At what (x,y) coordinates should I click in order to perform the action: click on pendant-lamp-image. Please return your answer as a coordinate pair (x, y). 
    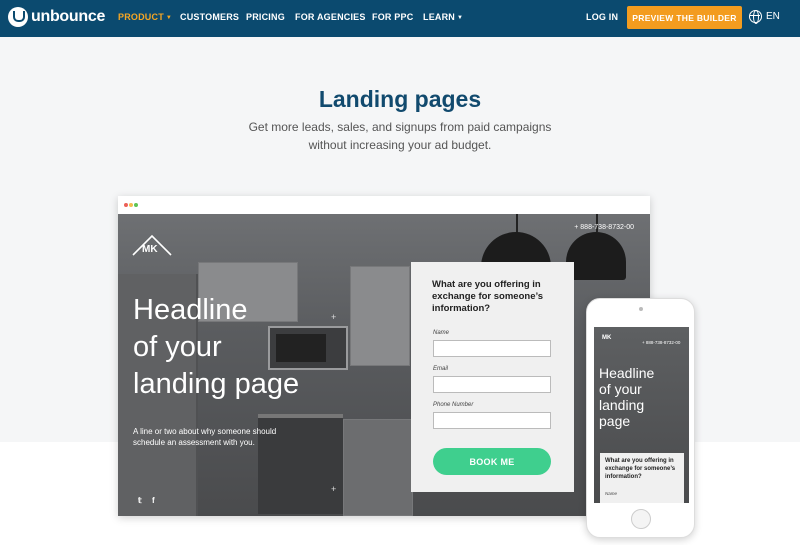
    Looking at the image, I should click on (596, 256).